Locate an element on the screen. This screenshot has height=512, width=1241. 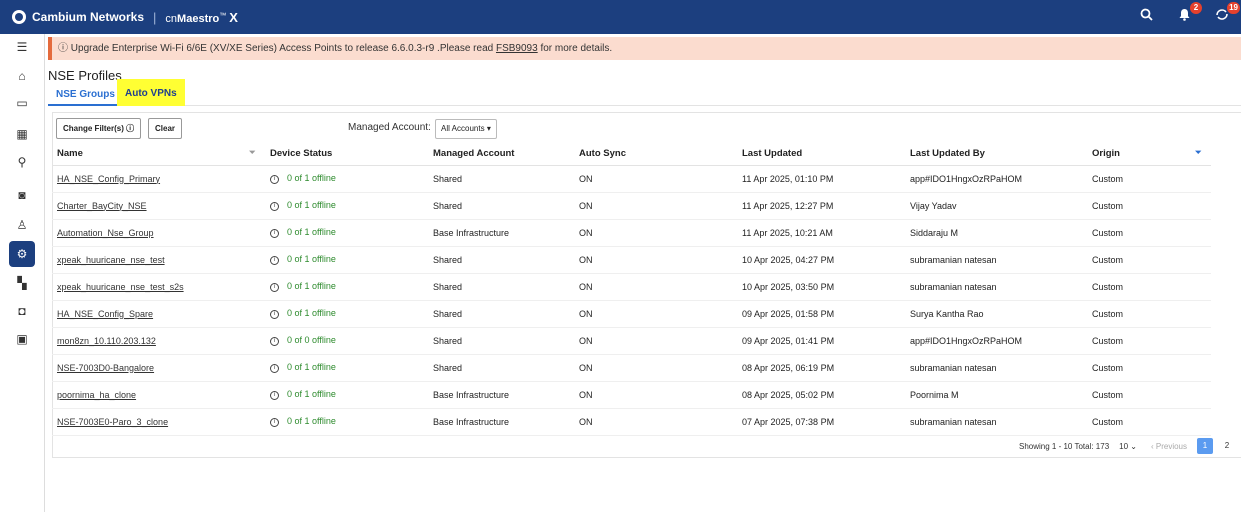
location-pin-icon: ⚲ is located at coordinates (22, 162).